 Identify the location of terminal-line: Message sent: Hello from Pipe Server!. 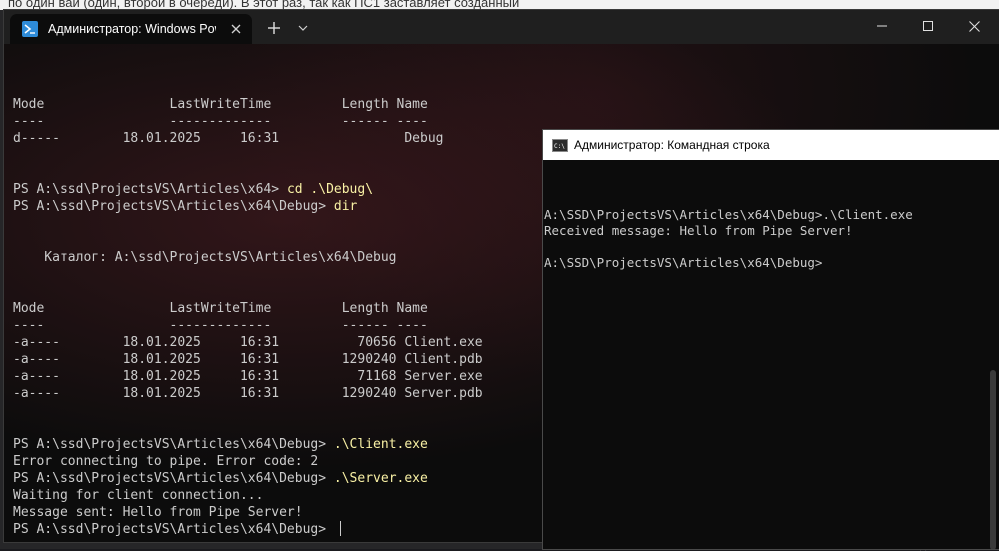
(158, 512).